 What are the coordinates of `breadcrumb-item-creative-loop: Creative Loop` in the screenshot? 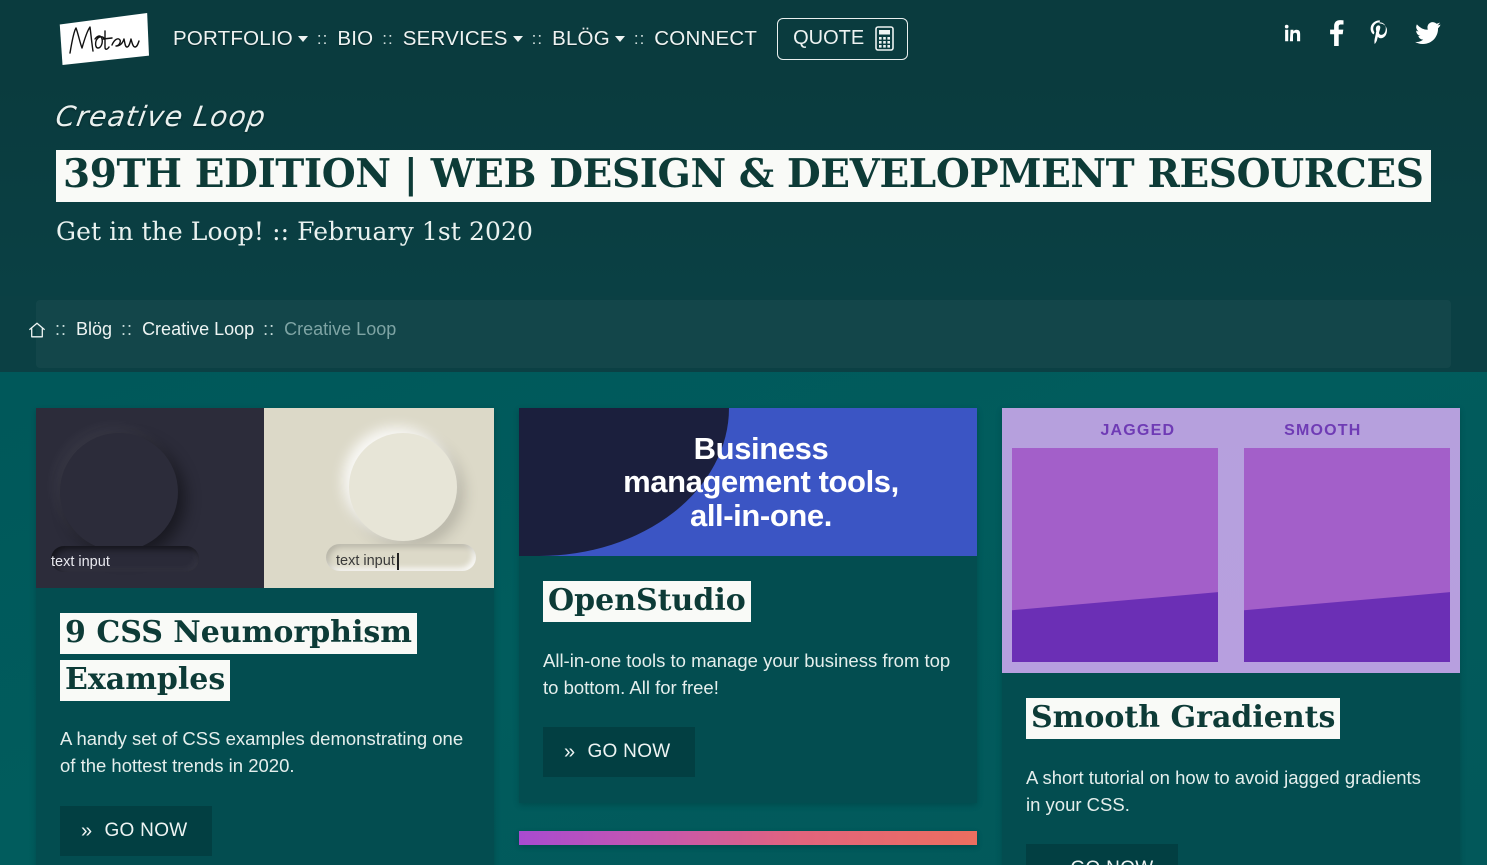 It's located at (198, 329).